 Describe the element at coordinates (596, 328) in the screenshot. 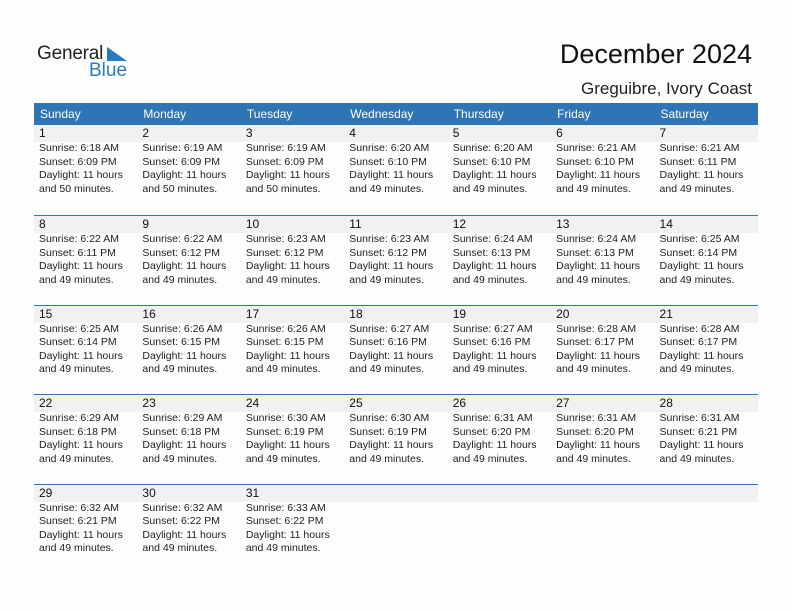

I see `sunrise-text: Sunrise: 6:28 AM` at that location.